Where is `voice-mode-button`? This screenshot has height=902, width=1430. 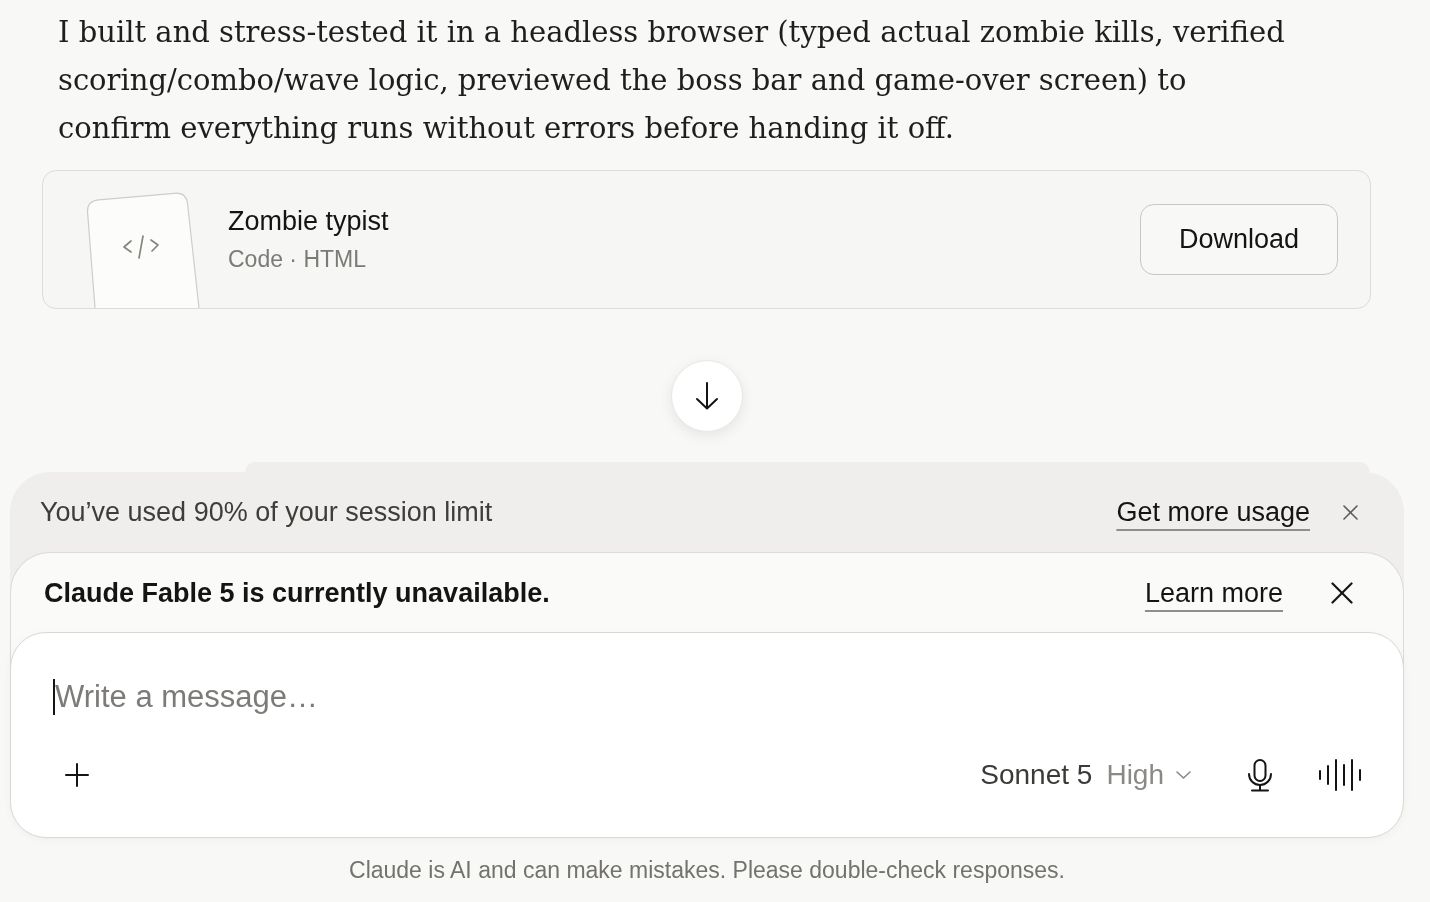
voice-mode-button is located at coordinates (1340, 775).